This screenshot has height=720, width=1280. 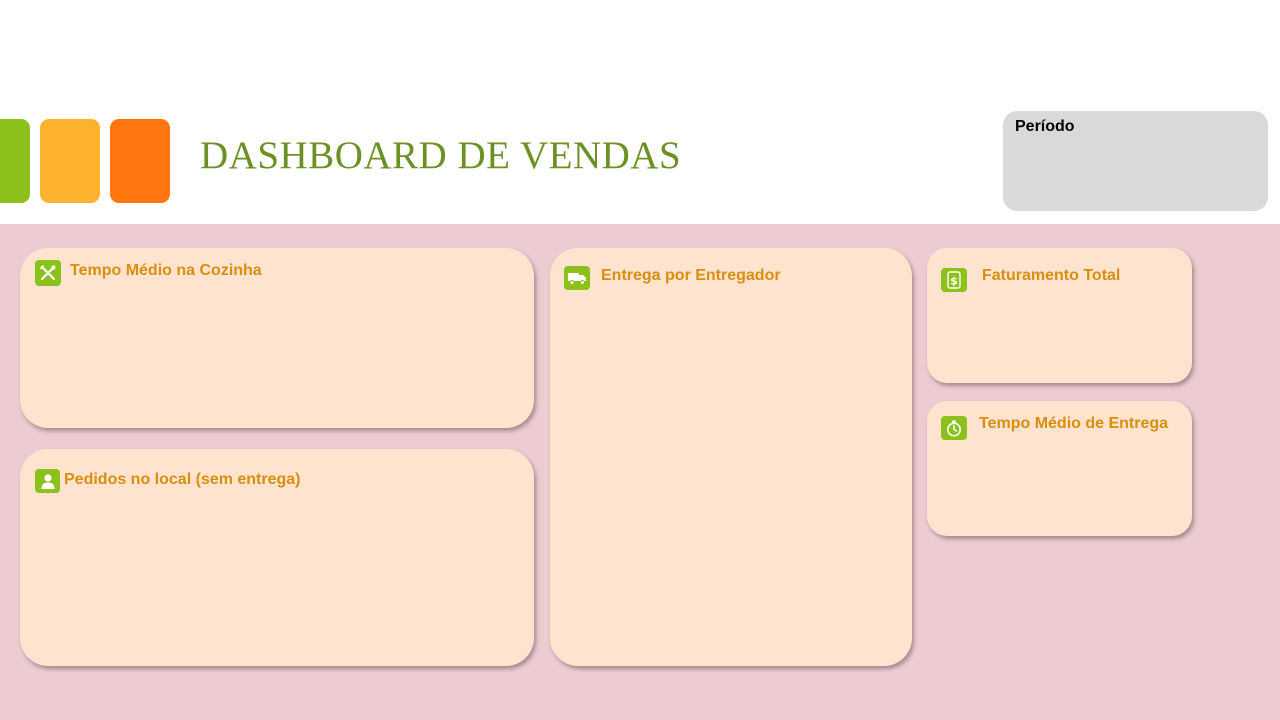 What do you see at coordinates (1045, 126) in the screenshot?
I see `period-label: Período` at bounding box center [1045, 126].